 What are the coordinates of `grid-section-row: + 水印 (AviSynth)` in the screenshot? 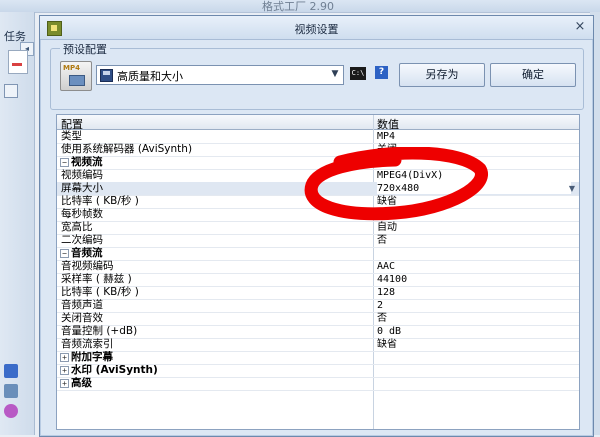 It's located at (318, 371).